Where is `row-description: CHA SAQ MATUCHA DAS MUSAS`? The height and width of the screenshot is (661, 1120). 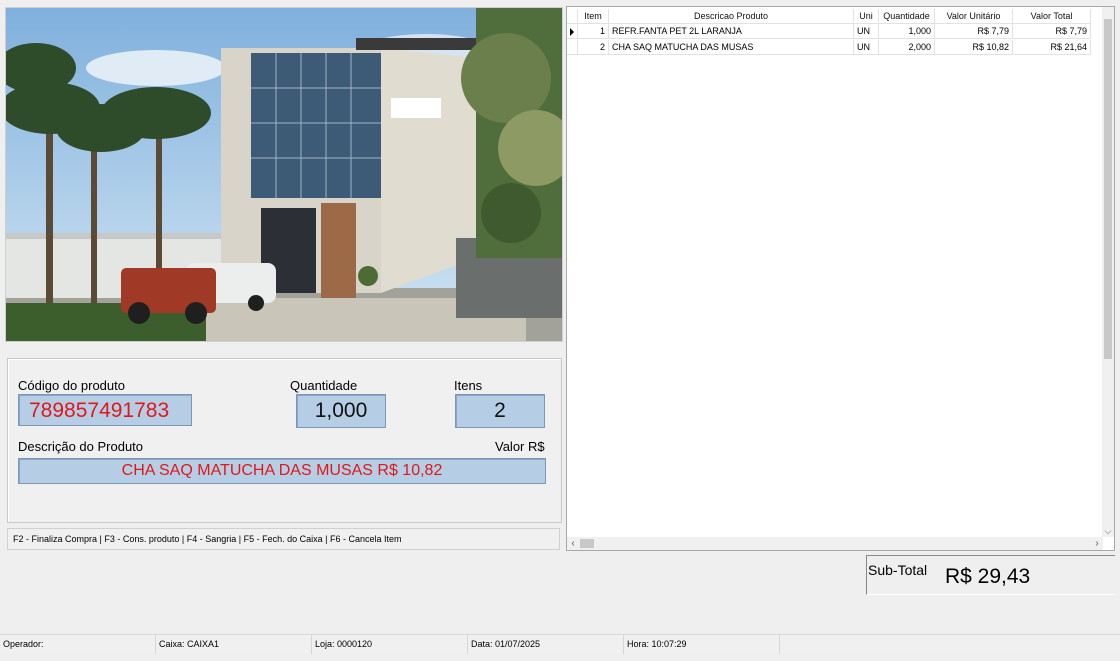 row-description: CHA SAQ MATUCHA DAS MUSAS is located at coordinates (731, 47).